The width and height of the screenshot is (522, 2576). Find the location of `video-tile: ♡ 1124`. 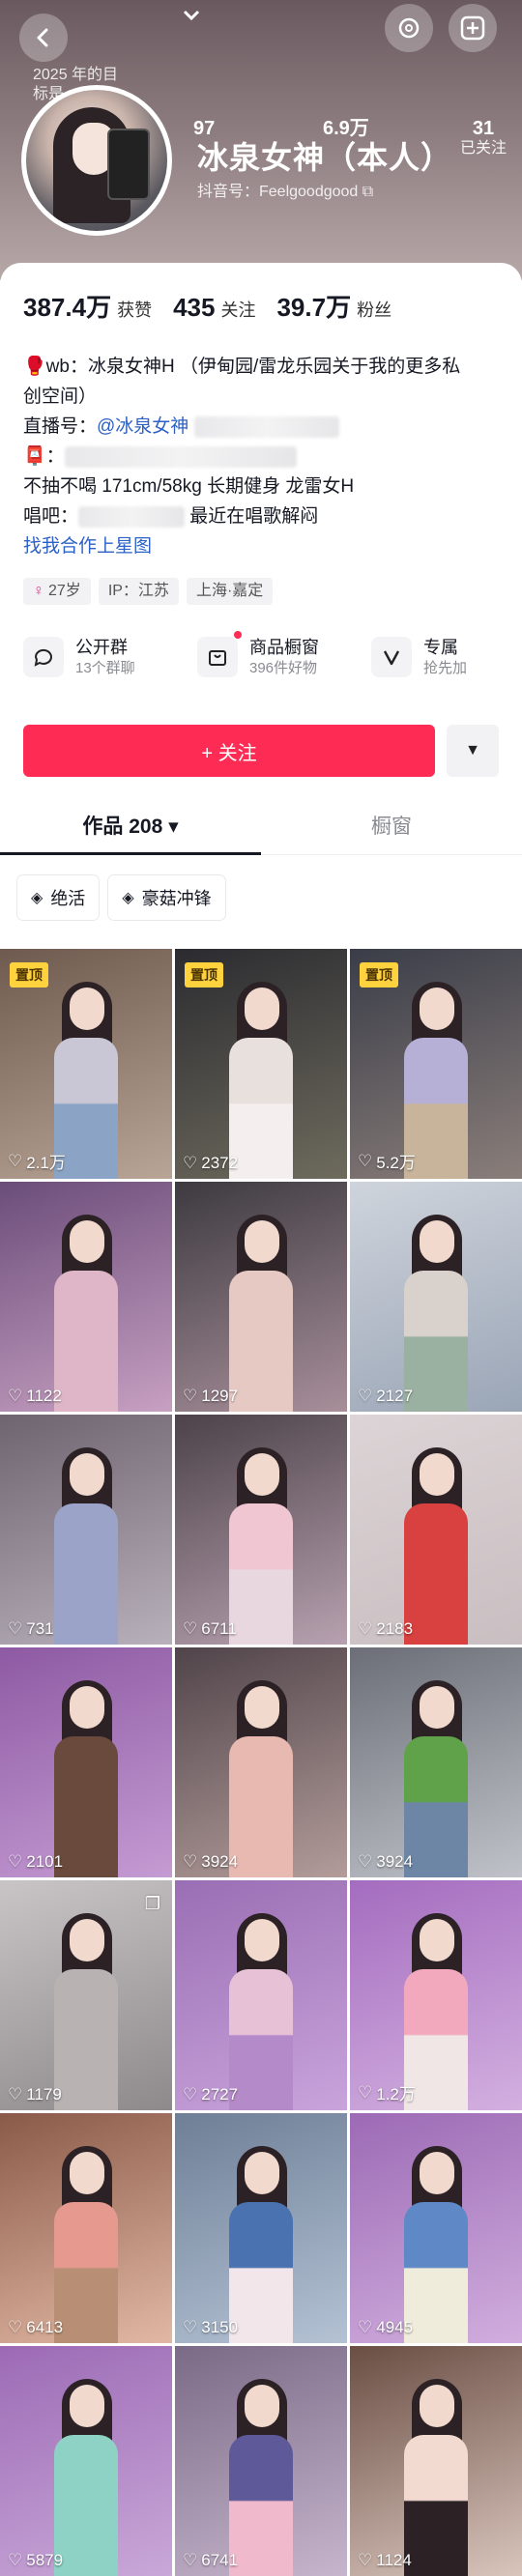

video-tile: ♡ 1124 is located at coordinates (436, 2461).